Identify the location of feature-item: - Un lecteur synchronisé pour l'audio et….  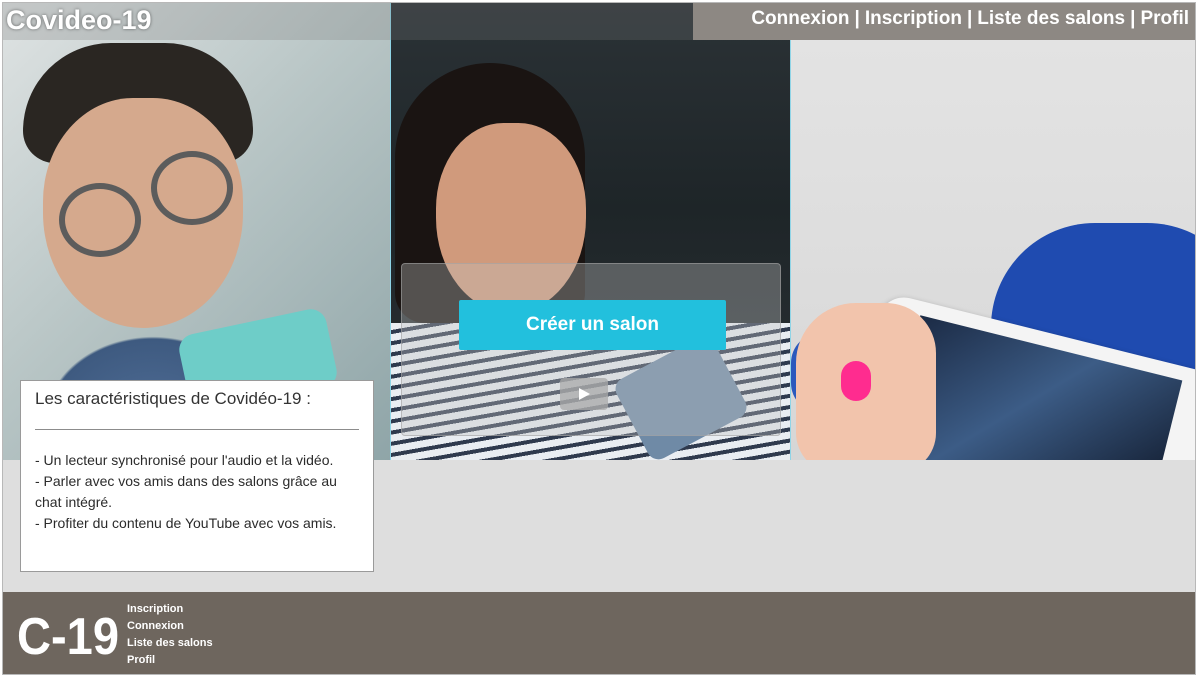
(184, 460).